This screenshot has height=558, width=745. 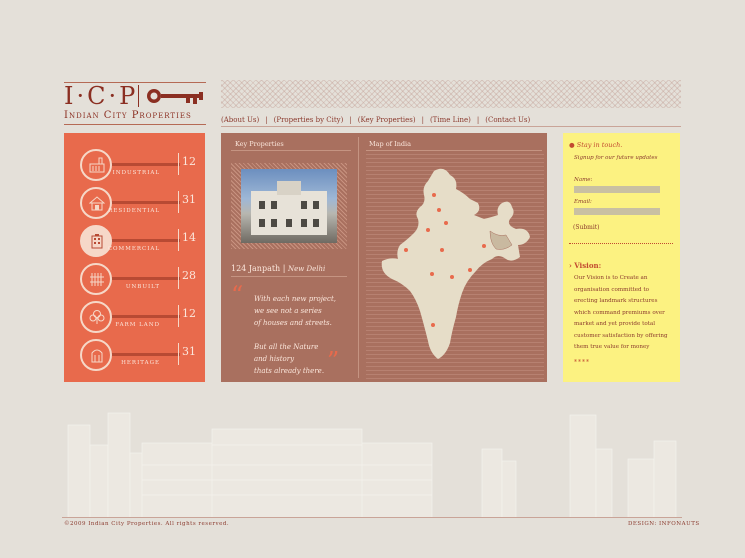 What do you see at coordinates (451, 126) in the screenshot?
I see `nav-divider` at bounding box center [451, 126].